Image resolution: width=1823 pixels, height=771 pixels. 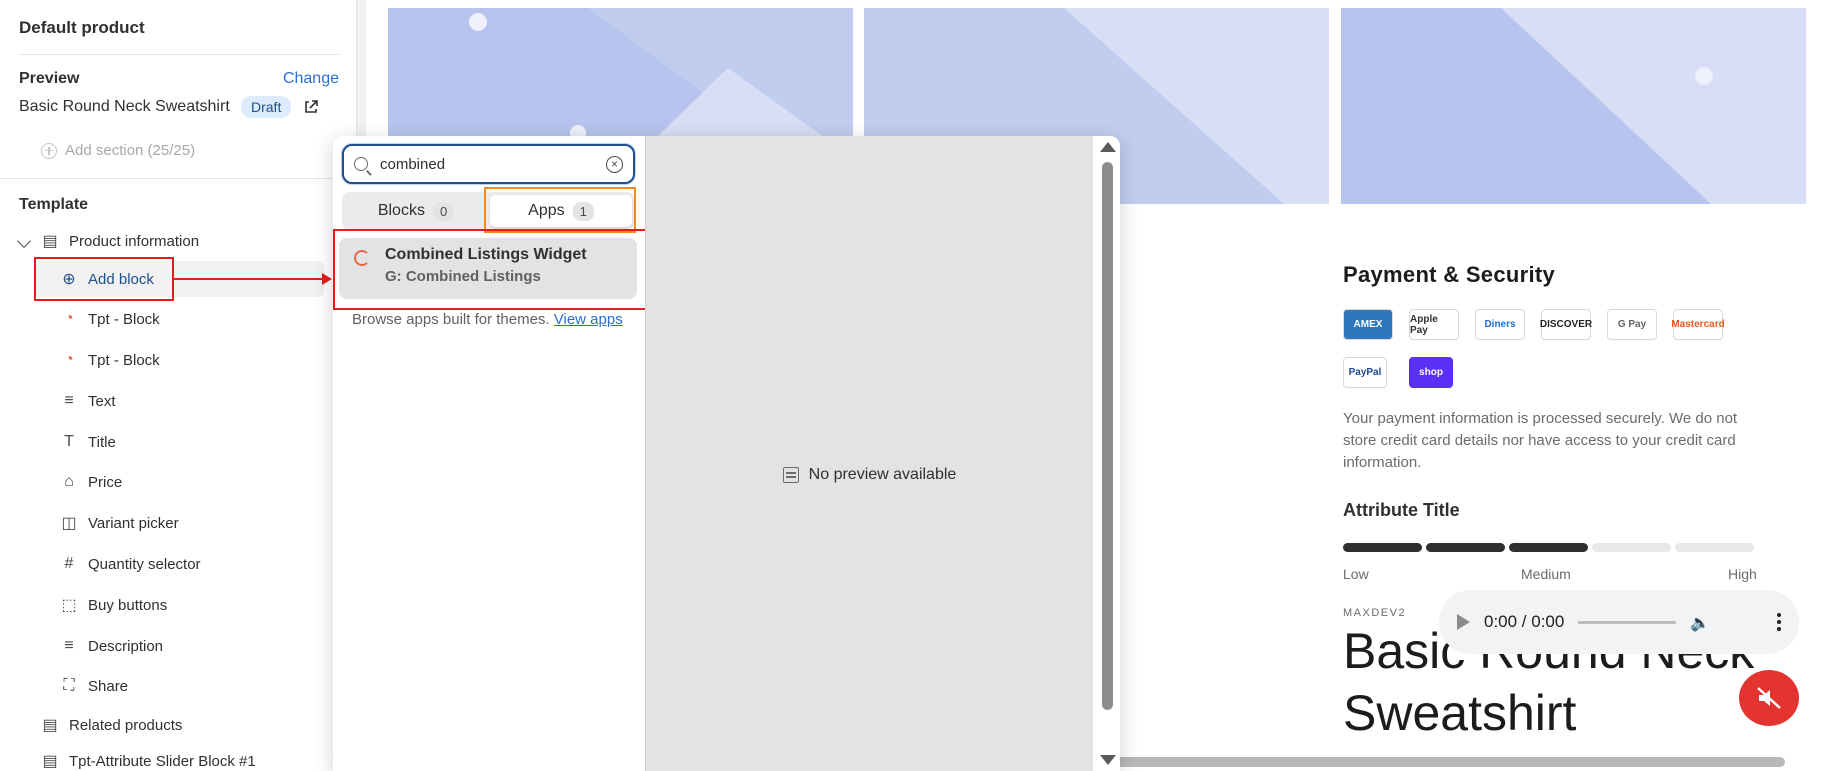 I want to click on more-options-icon, so click(x=1779, y=622).